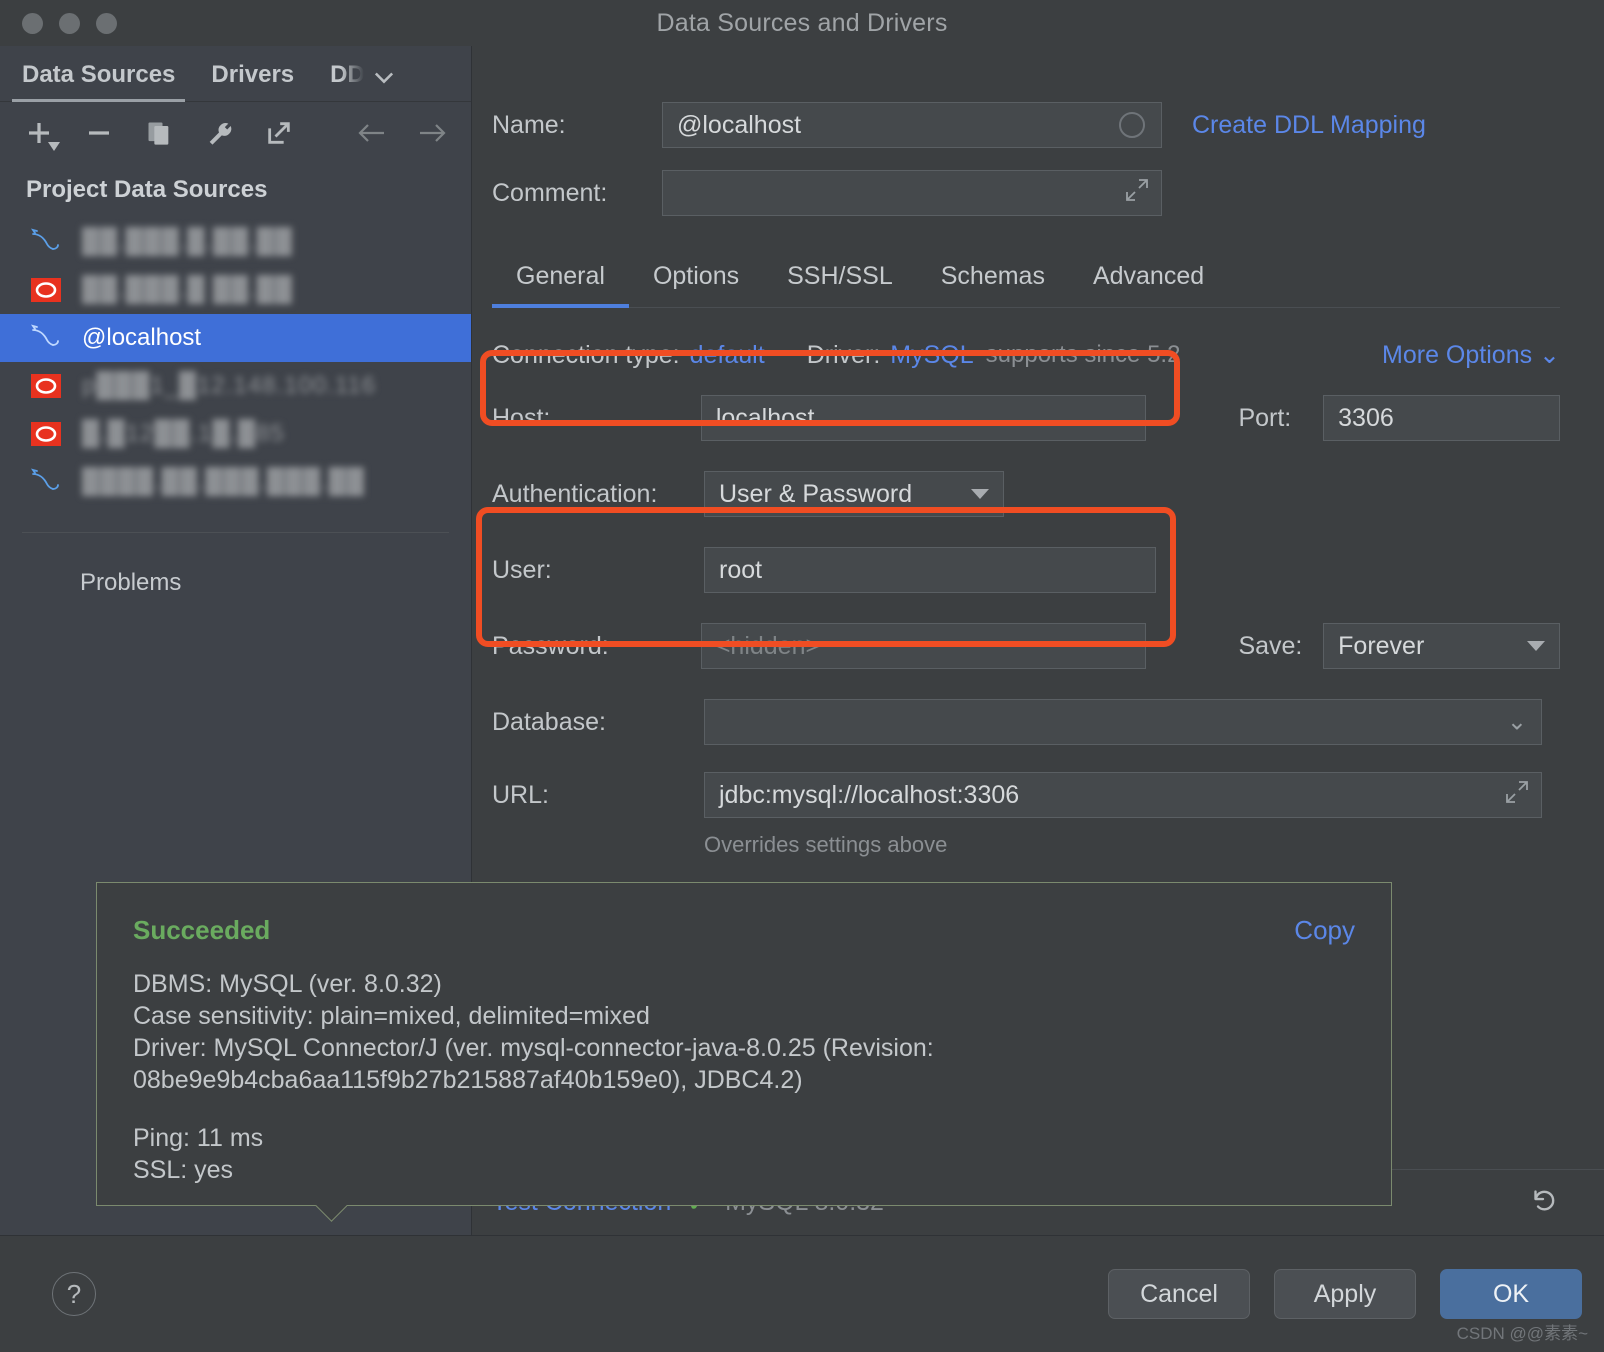 The image size is (1604, 1352). What do you see at coordinates (923, 646) in the screenshot?
I see `password-input: <hidden>` at bounding box center [923, 646].